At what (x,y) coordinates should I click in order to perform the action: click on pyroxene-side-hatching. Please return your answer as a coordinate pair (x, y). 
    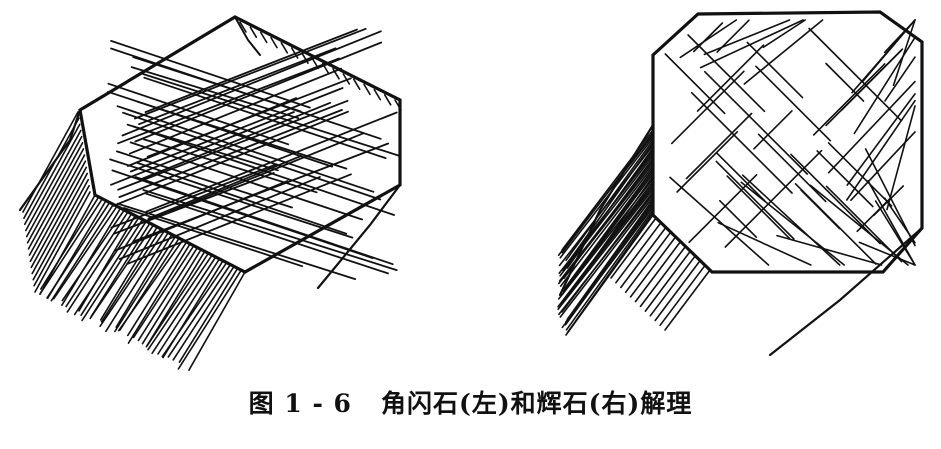
    Looking at the image, I should click on (634, 232).